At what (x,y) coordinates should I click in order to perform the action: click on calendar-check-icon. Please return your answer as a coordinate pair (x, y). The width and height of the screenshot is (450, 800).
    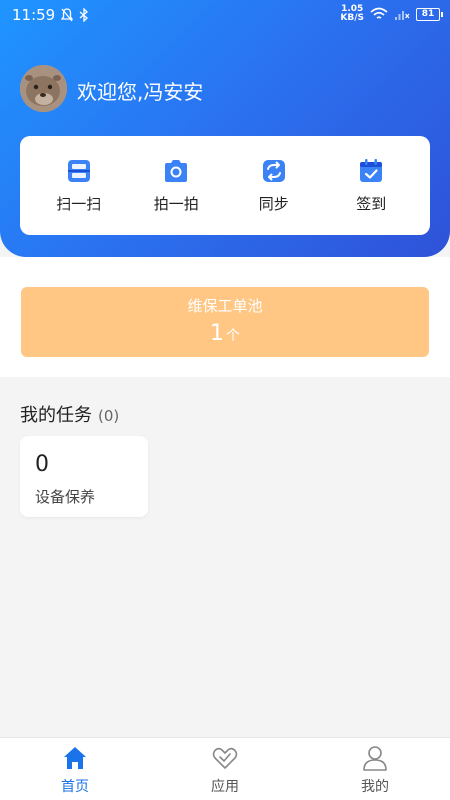
    Looking at the image, I should click on (371, 170).